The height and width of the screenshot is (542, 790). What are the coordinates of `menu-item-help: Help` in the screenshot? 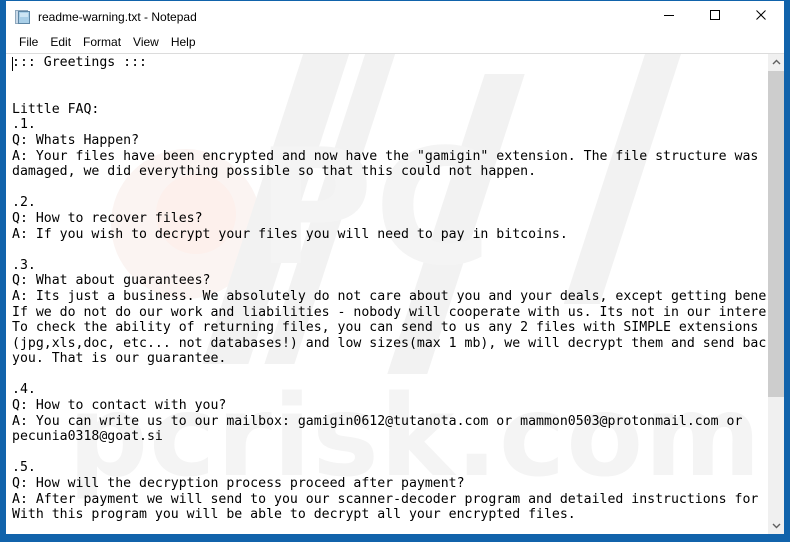 It's located at (183, 42).